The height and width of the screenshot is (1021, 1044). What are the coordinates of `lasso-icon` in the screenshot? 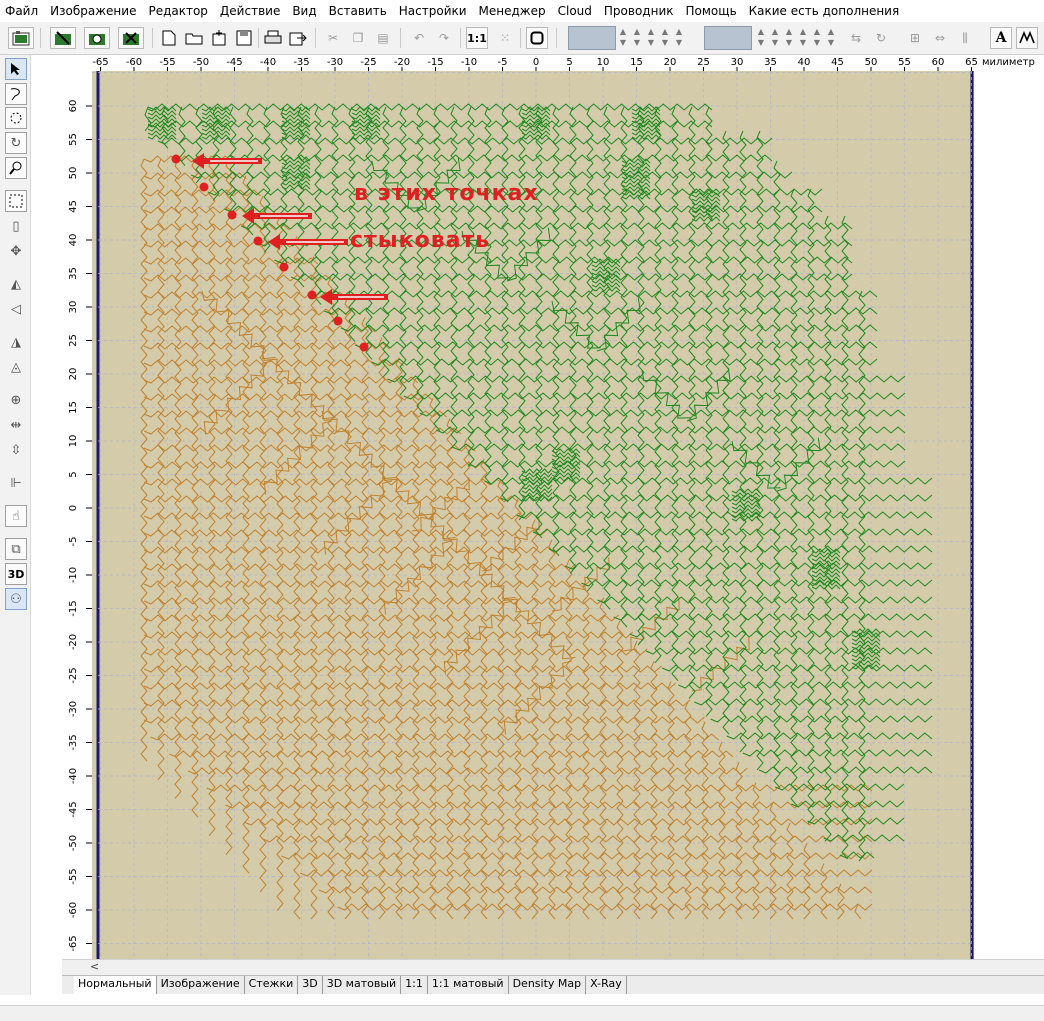 It's located at (16, 94).